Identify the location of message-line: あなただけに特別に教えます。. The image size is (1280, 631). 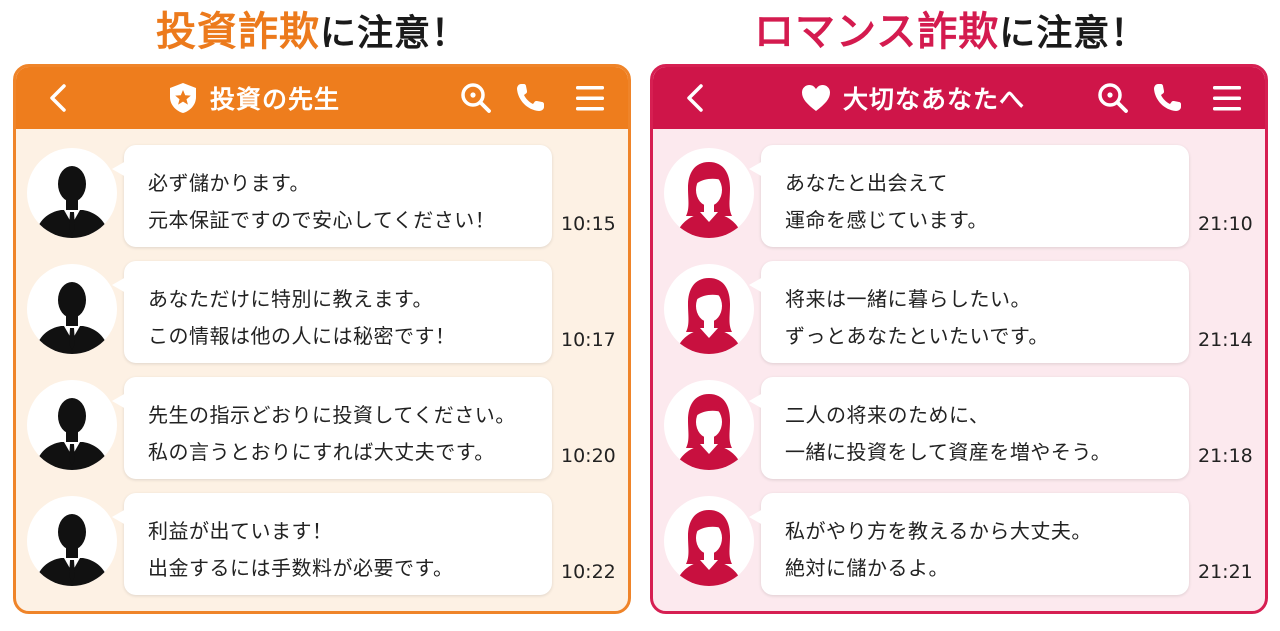
(290, 299).